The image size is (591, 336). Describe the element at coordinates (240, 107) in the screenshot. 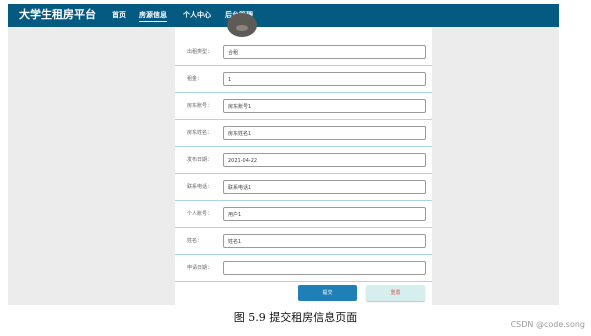

I see `landlord-account-value: 房东账号1` at that location.